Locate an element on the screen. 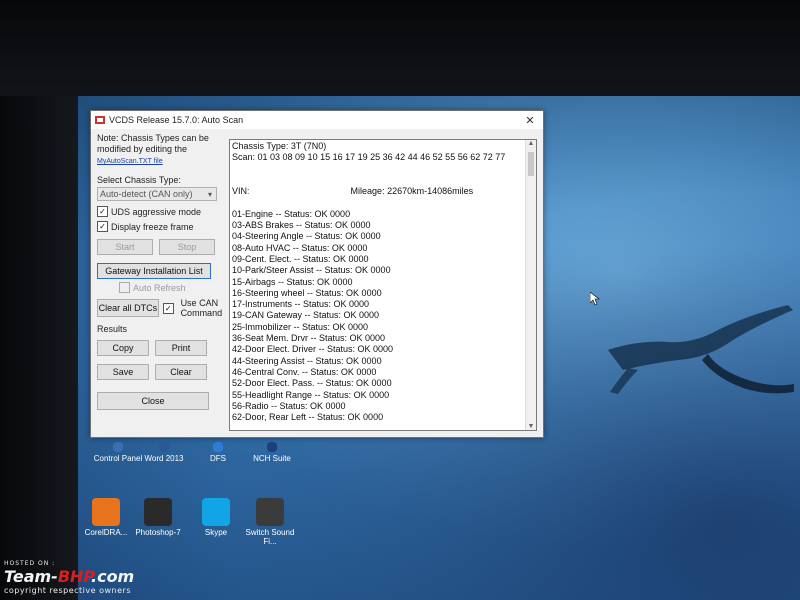 Image resolution: width=800 pixels, height=600 pixels. desktop-icon: Skype is located at coordinates (216, 517).